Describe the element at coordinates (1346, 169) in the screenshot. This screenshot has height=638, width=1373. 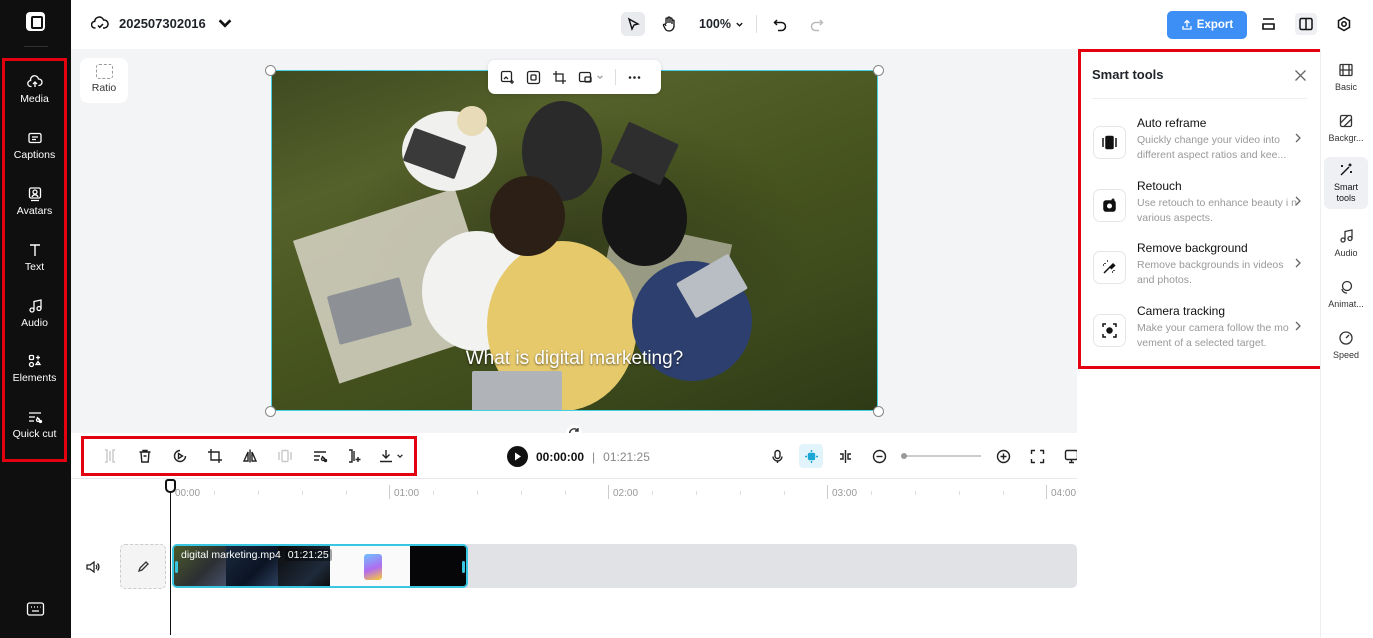
I see `magic-wand-icon` at that location.